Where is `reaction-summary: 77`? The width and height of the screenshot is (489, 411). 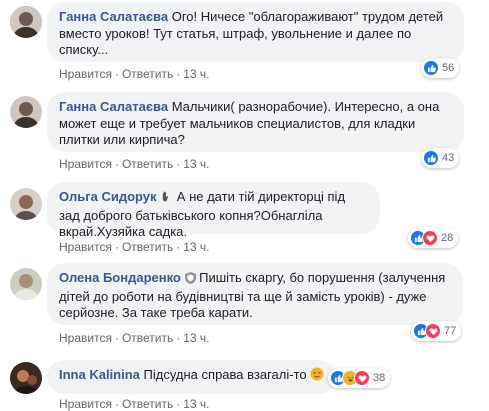
reaction-summary: 77 is located at coordinates (436, 331).